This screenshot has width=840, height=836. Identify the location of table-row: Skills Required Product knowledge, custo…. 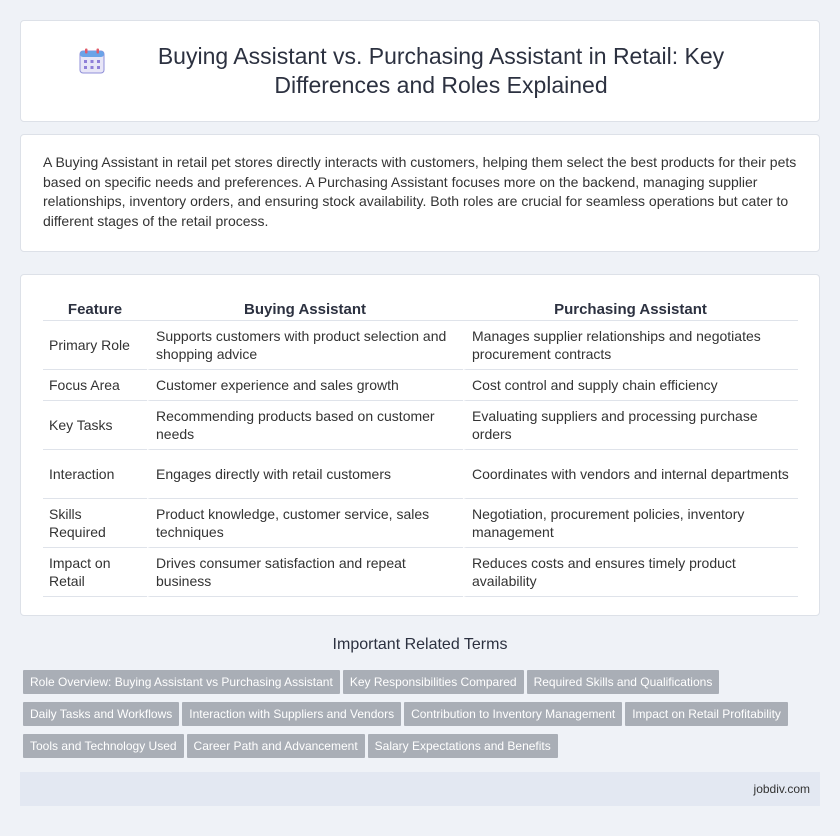
(420, 523).